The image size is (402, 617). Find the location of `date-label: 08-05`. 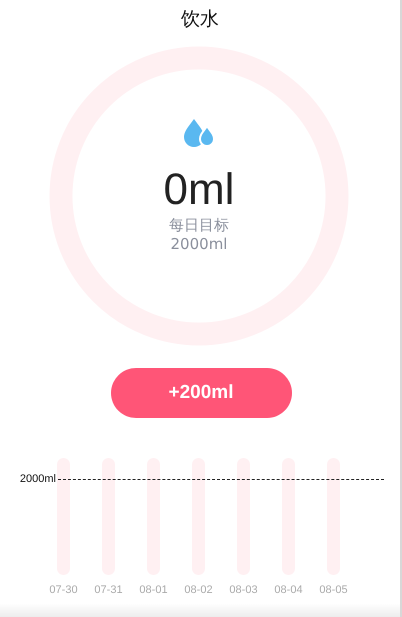

date-label: 08-05 is located at coordinates (333, 590).